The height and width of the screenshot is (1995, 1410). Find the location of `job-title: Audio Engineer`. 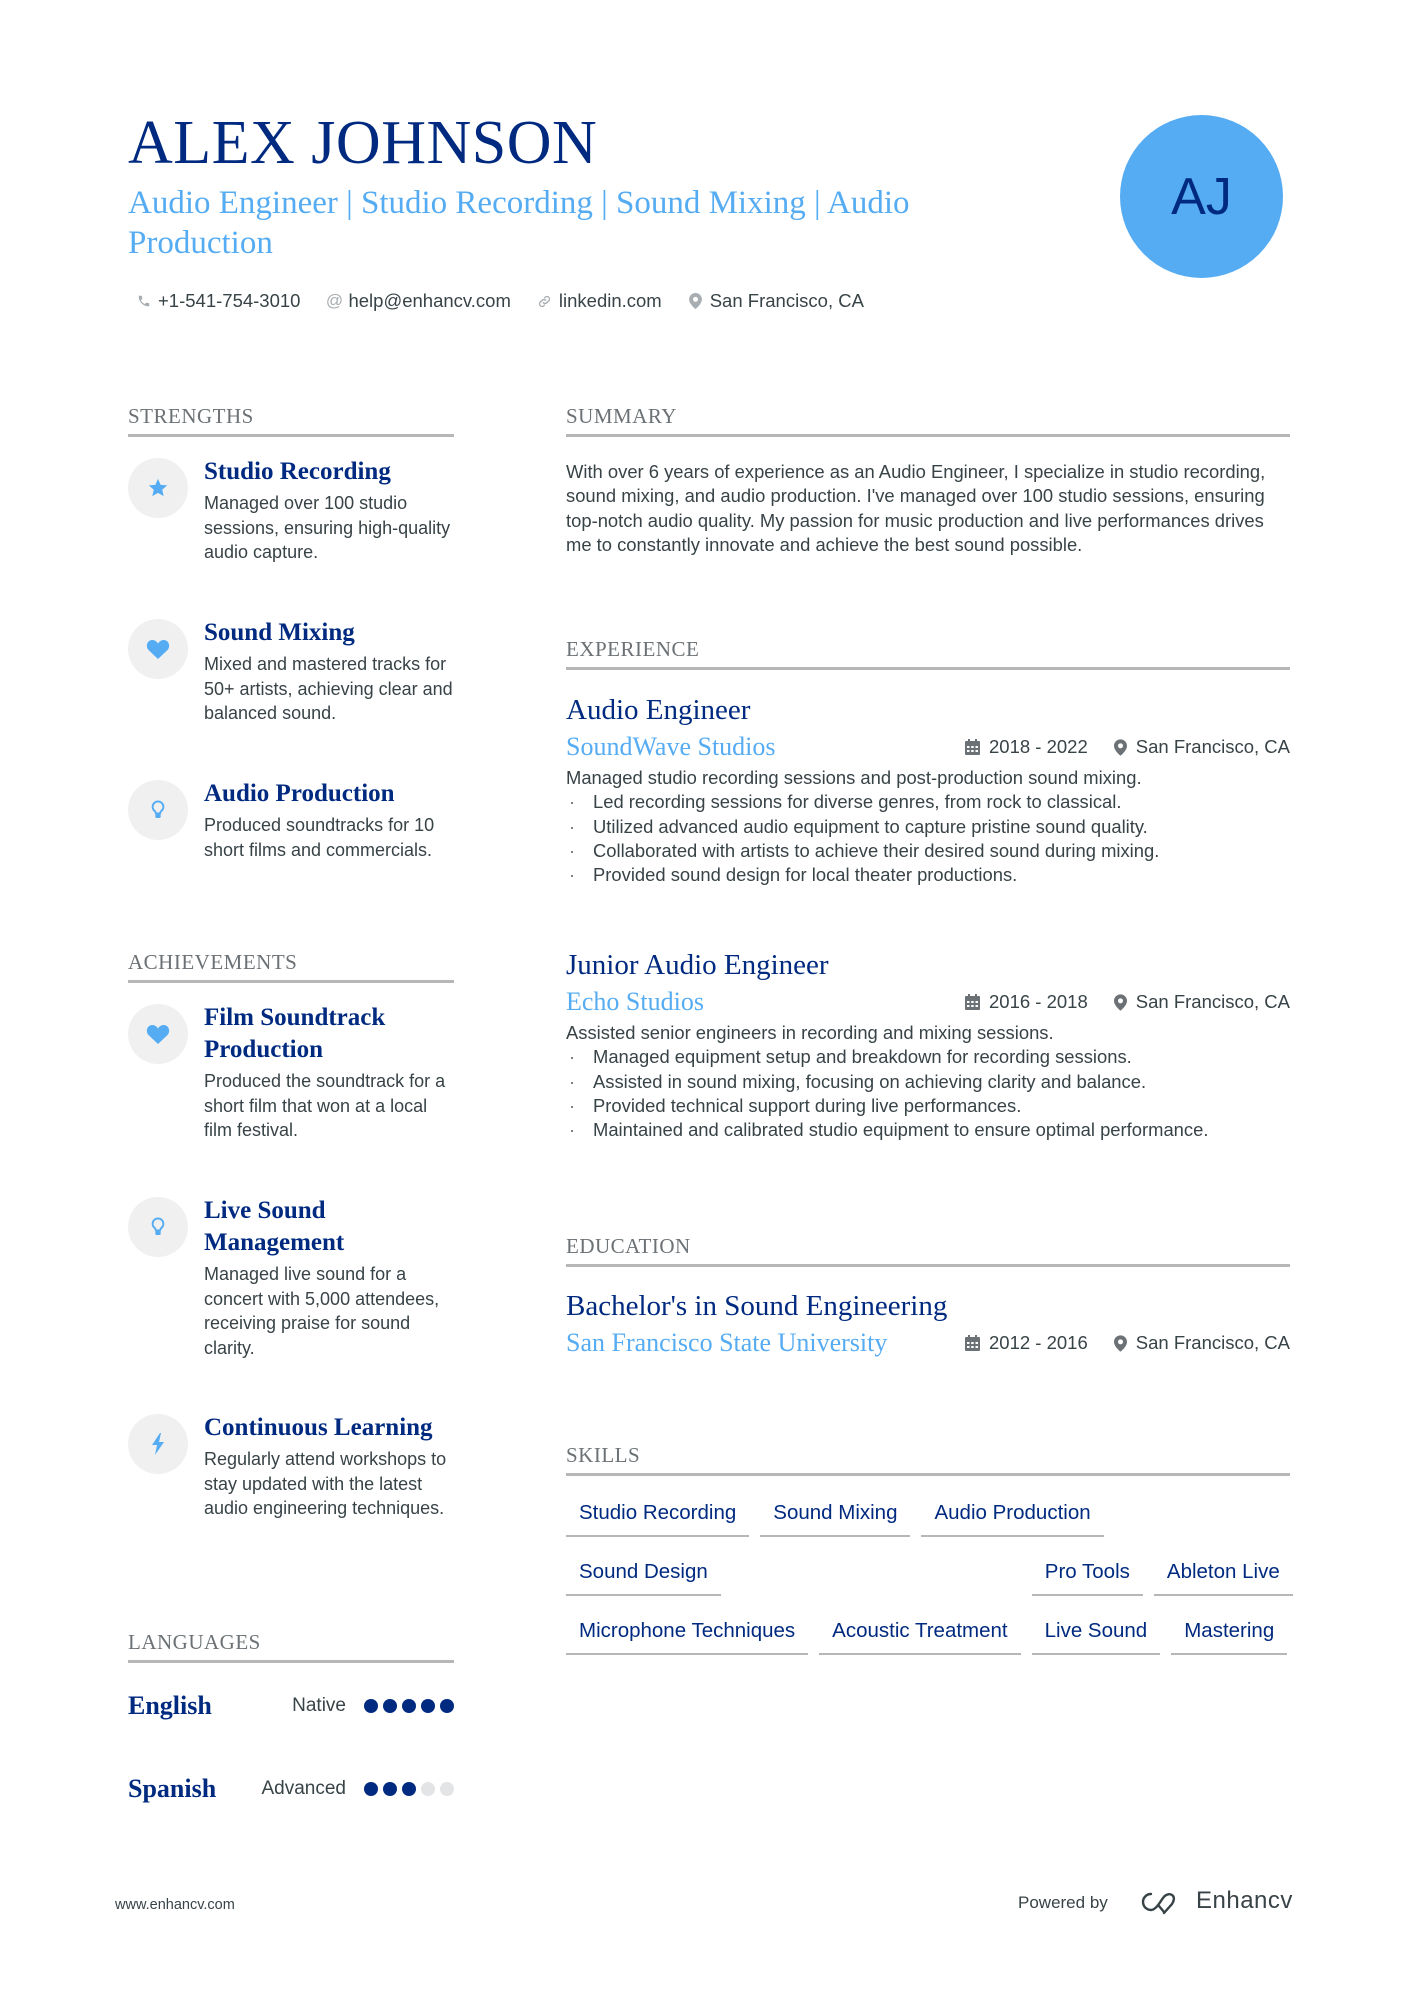

job-title: Audio Engineer is located at coordinates (658, 710).